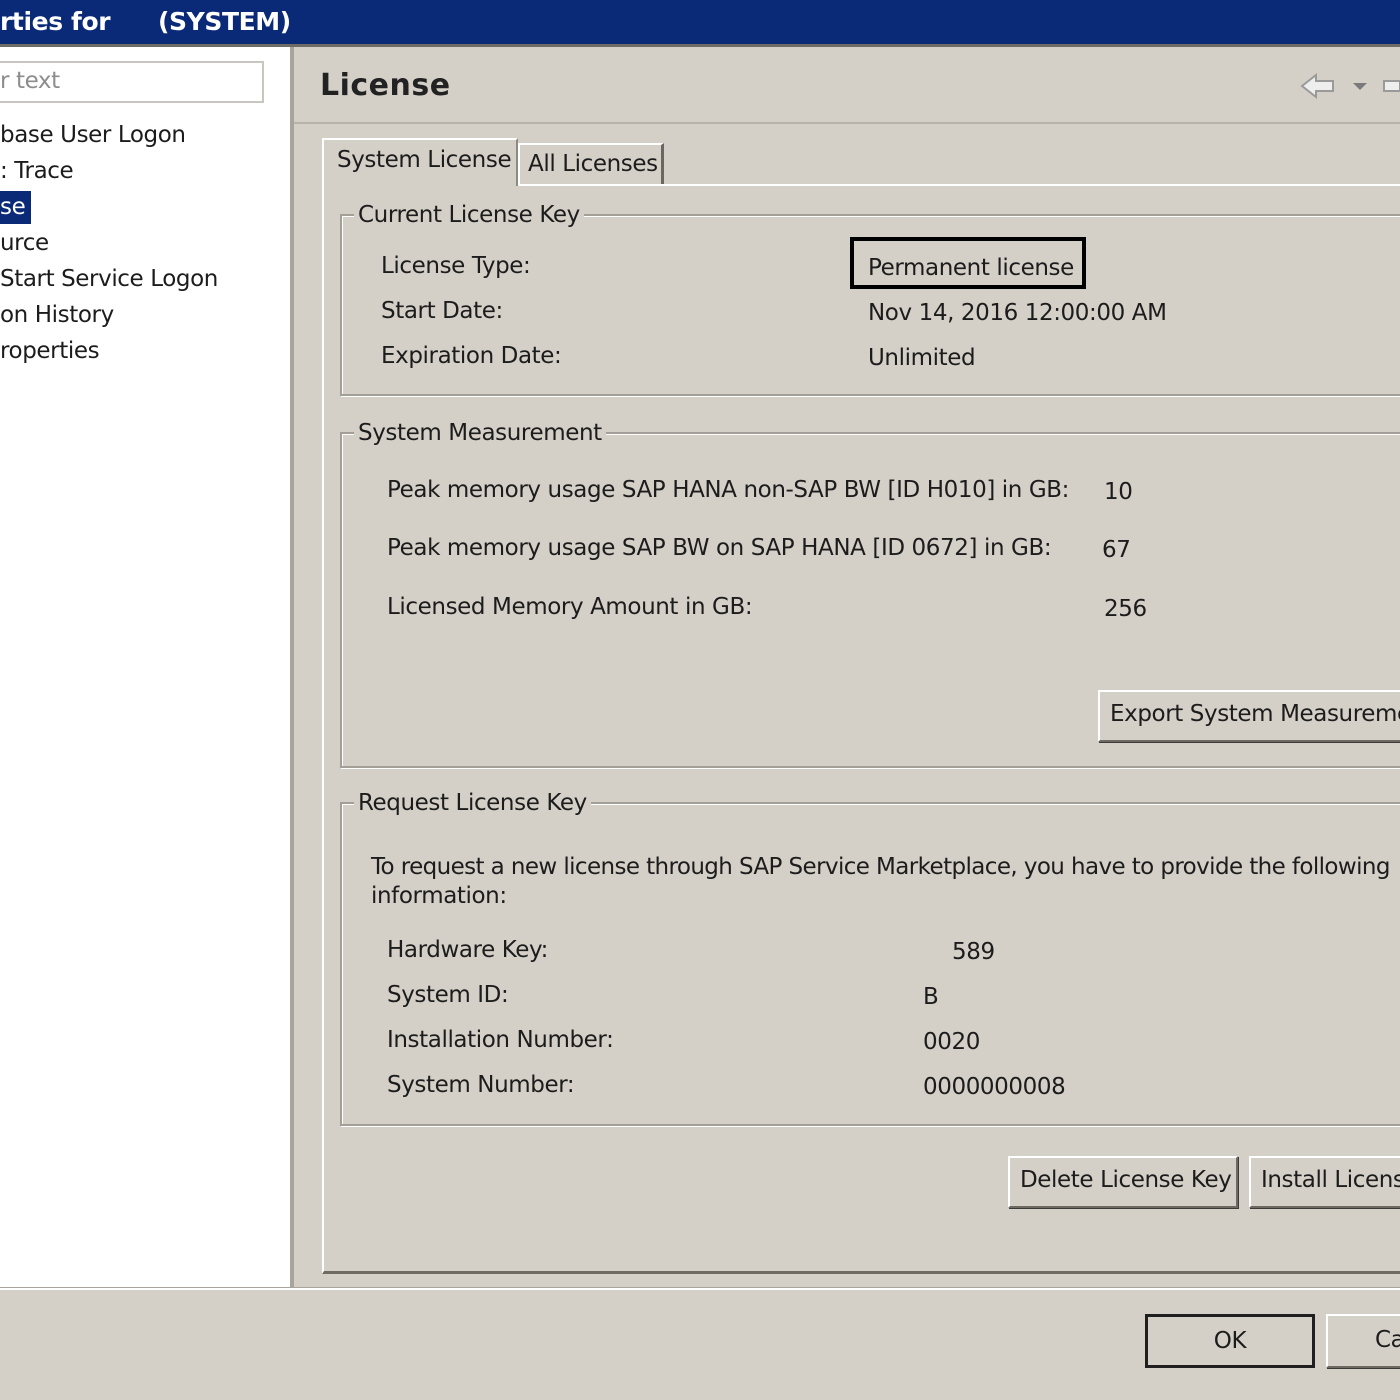  What do you see at coordinates (1017, 313) in the screenshot?
I see `start-date-value: Nov 14, 2016 12:00:00 AM` at bounding box center [1017, 313].